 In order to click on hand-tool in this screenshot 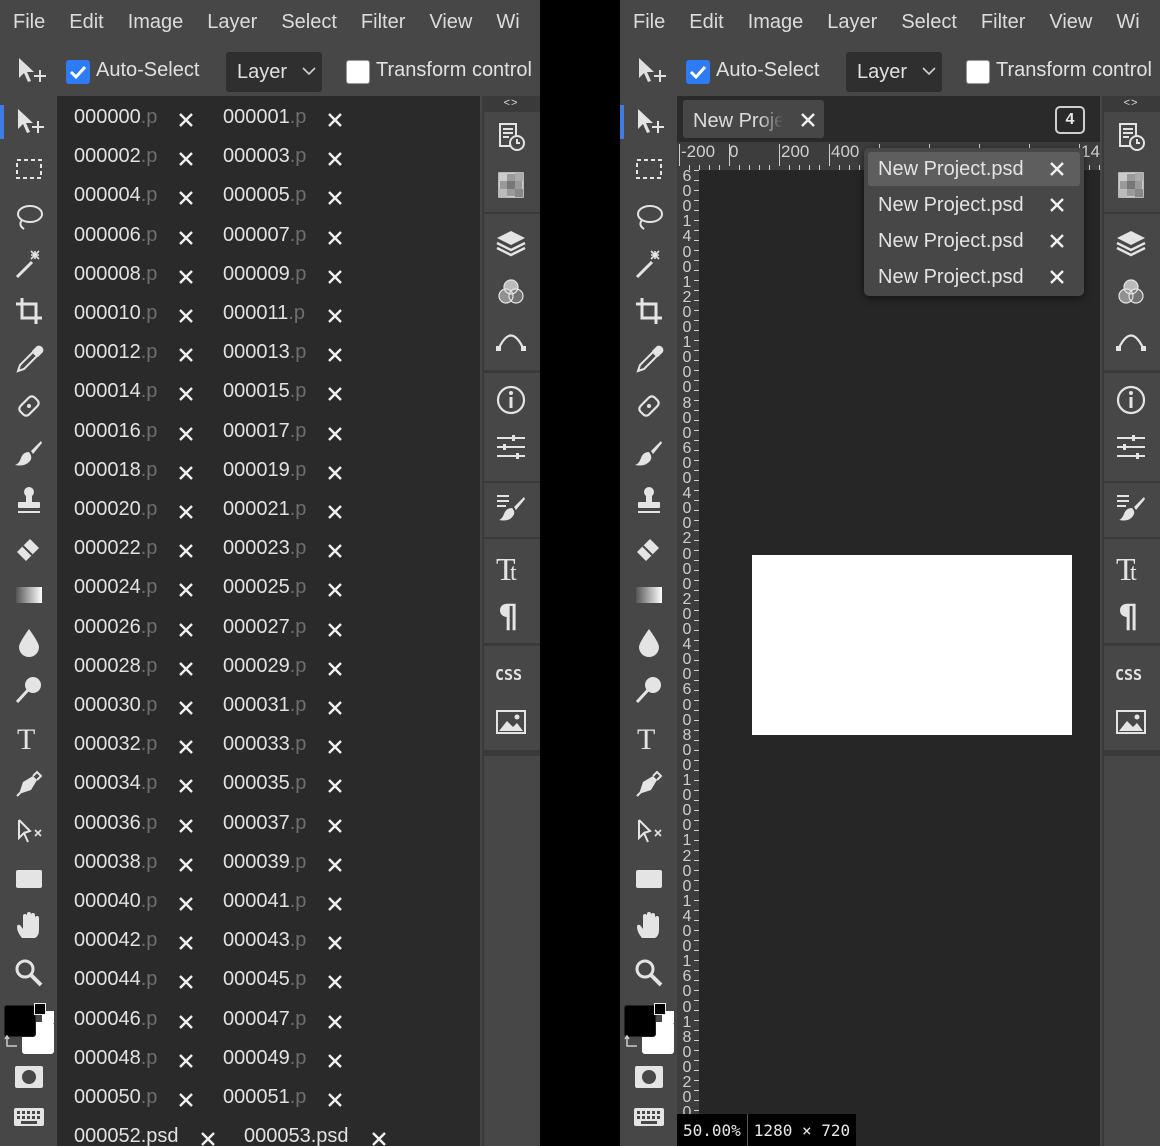, I will do `click(649, 926)`.